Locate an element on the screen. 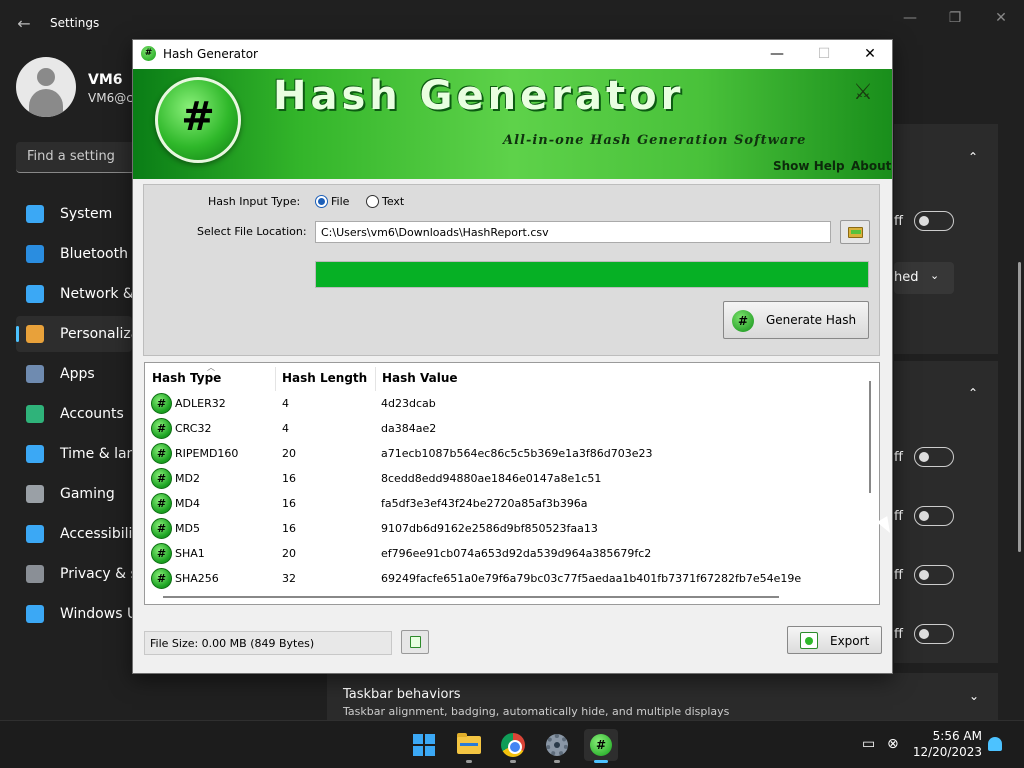  radio-text is located at coordinates (372, 201).